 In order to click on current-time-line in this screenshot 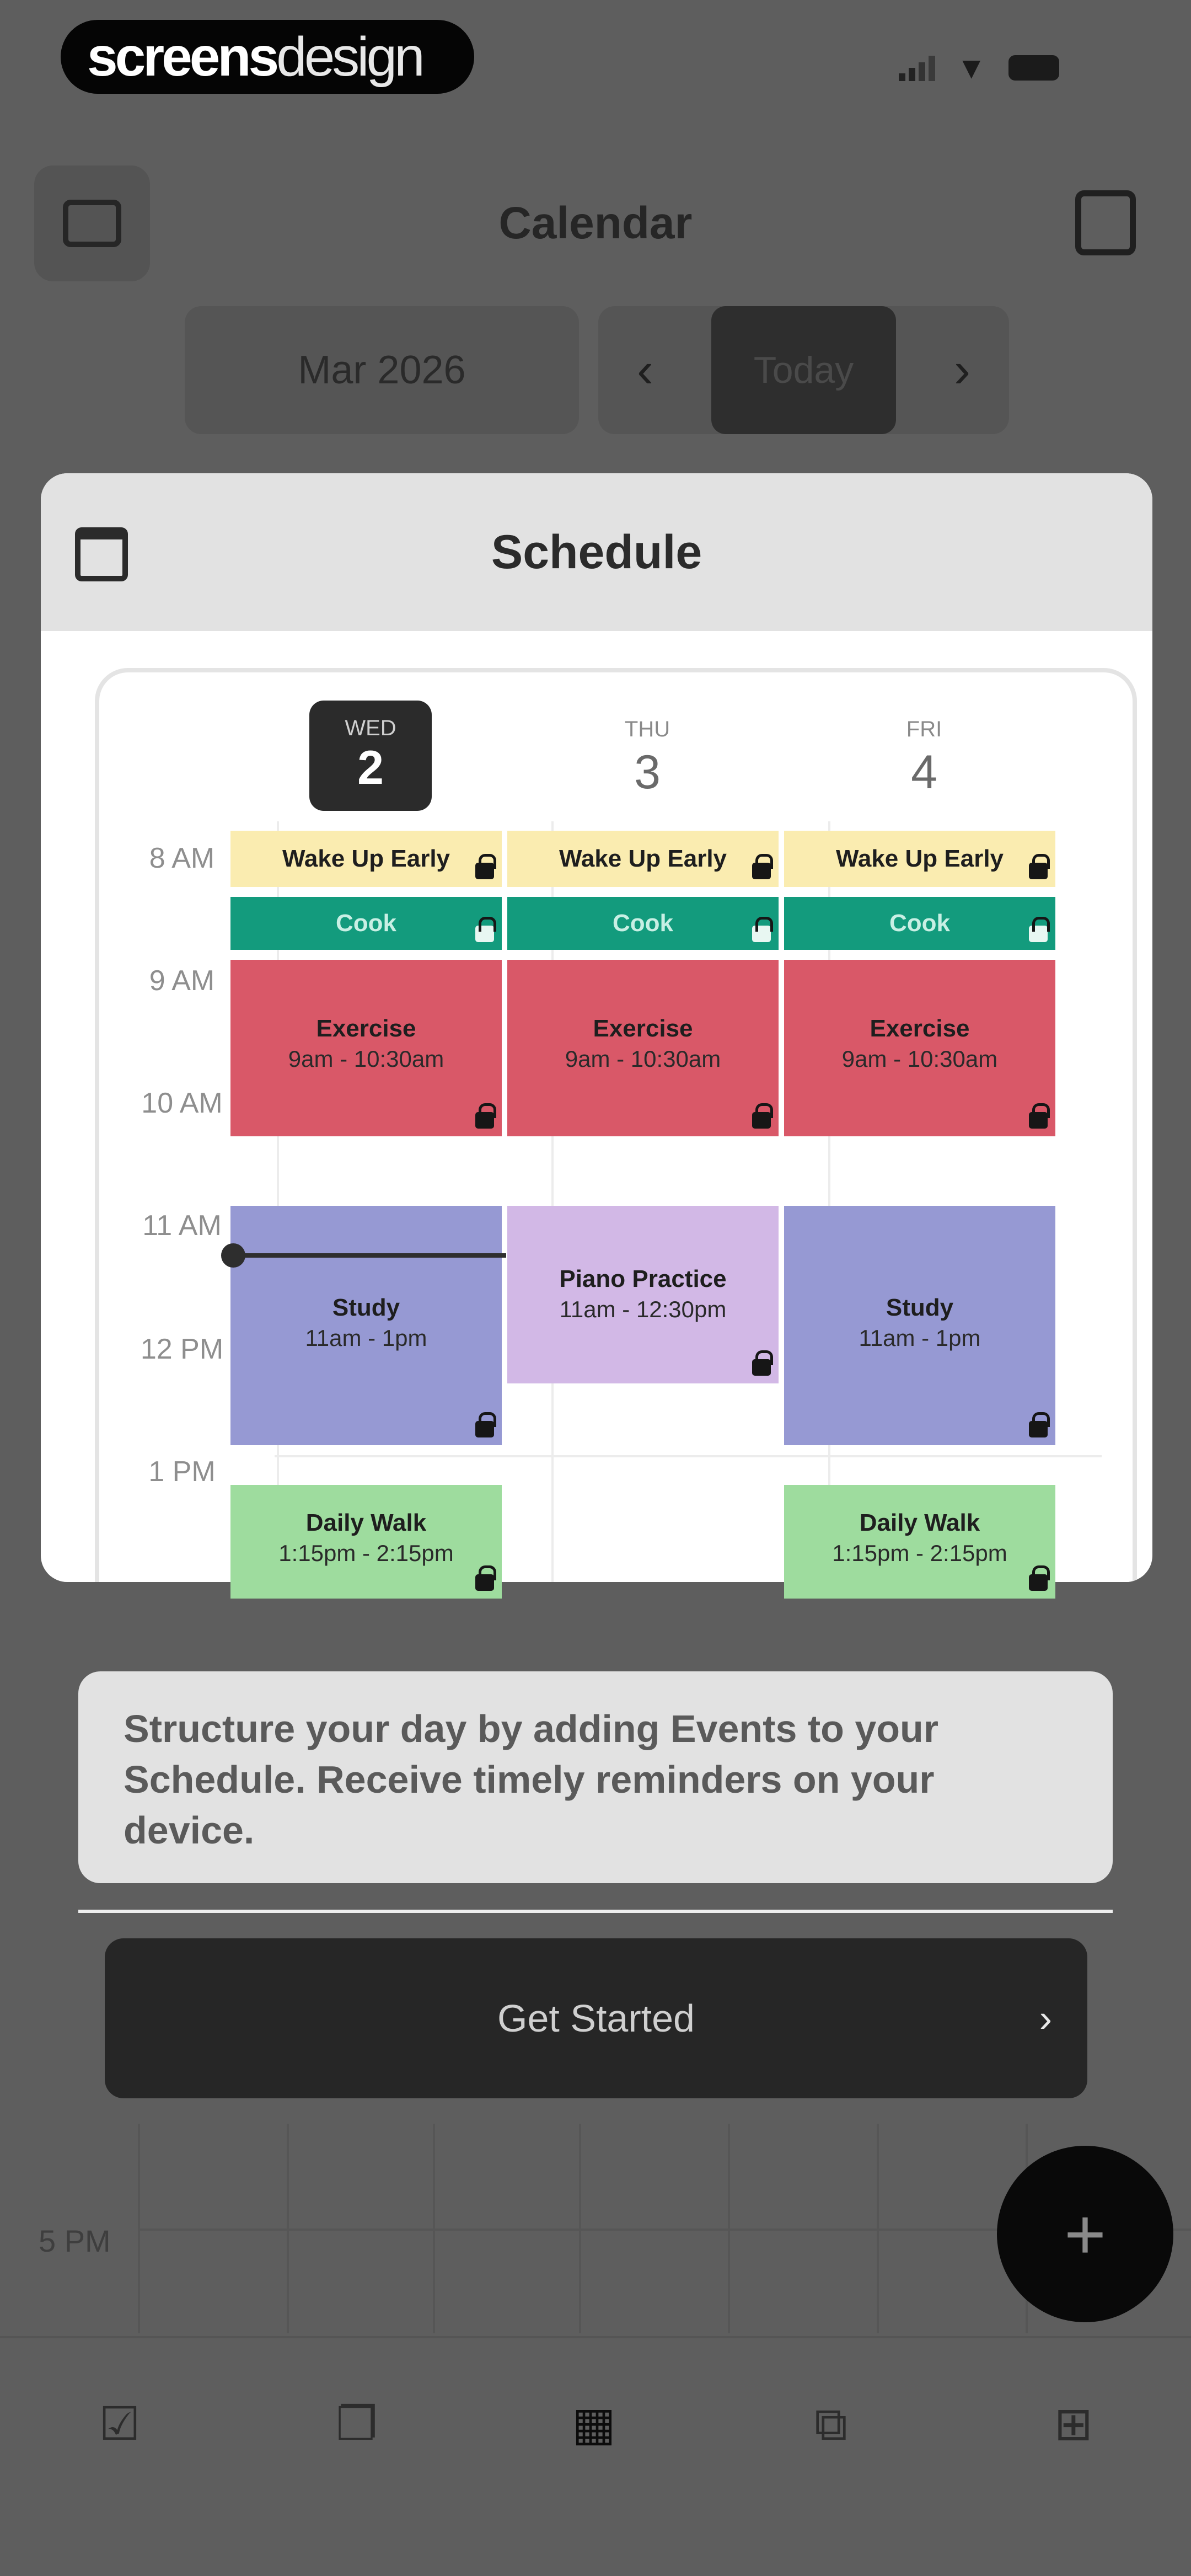, I will do `click(368, 1255)`.